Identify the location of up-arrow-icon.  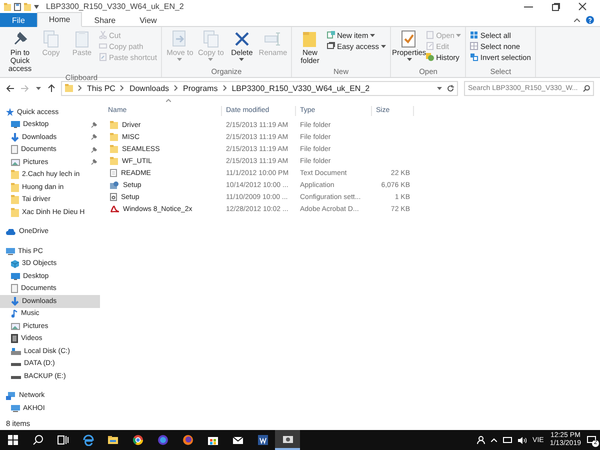
(51, 88).